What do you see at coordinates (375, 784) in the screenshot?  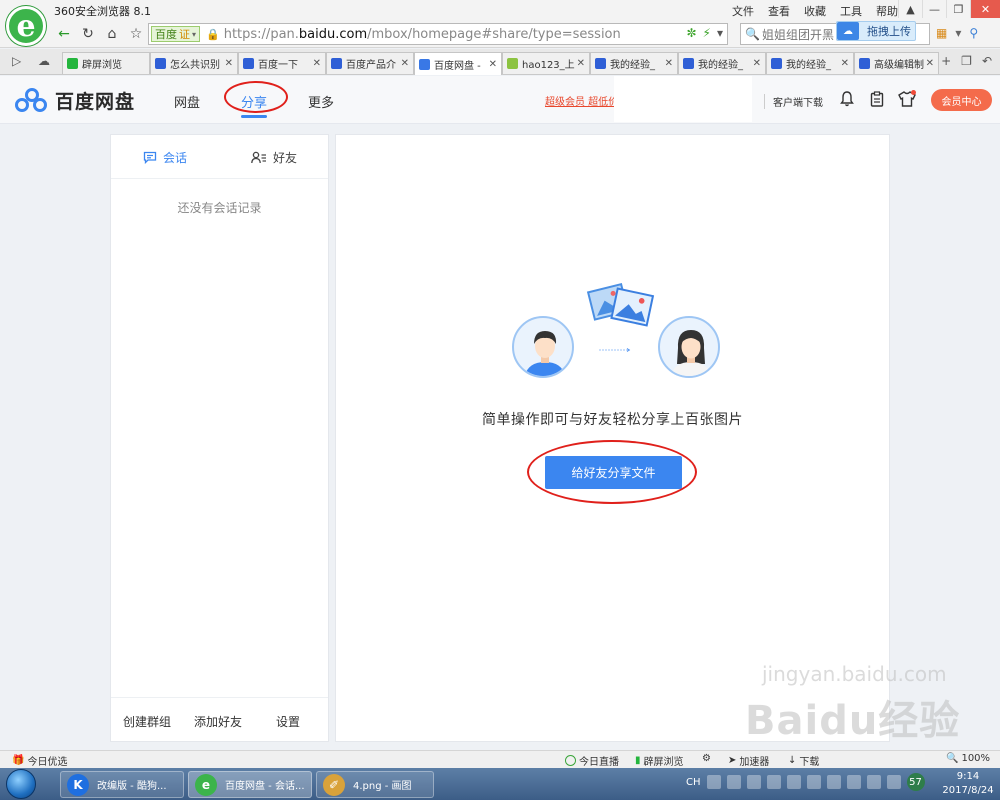 I see `task-paint: ✐ 4.png - 画图` at bounding box center [375, 784].